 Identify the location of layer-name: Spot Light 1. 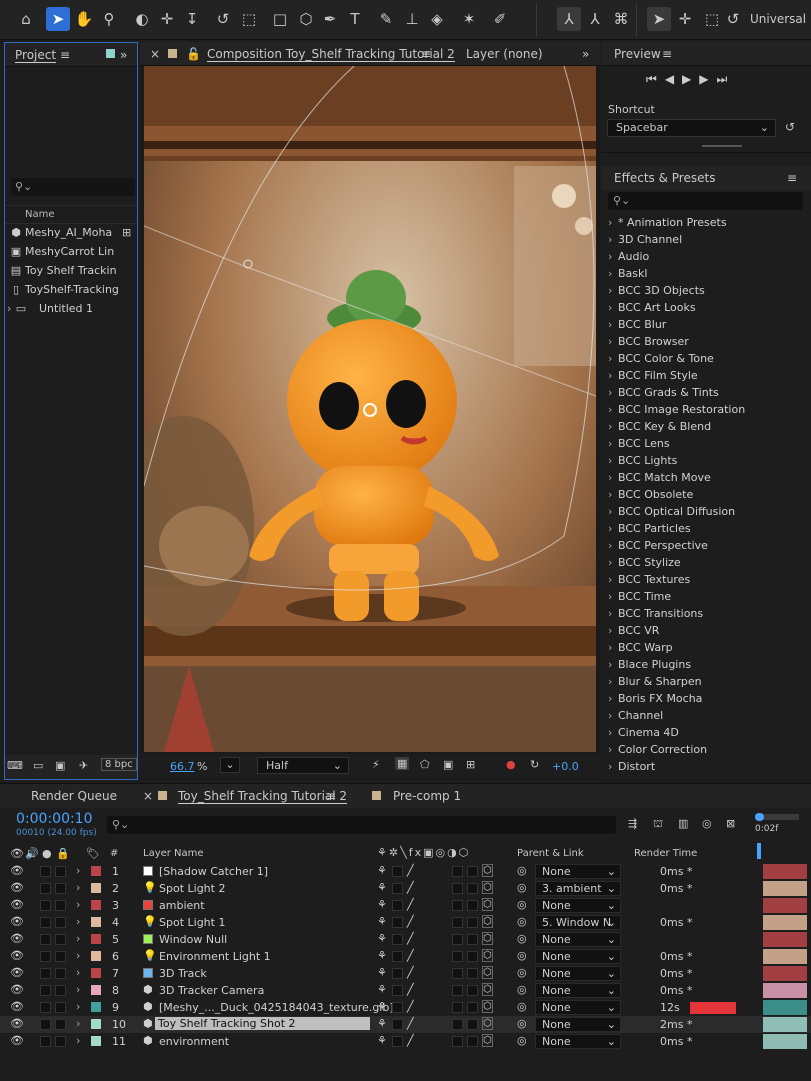
(192, 922).